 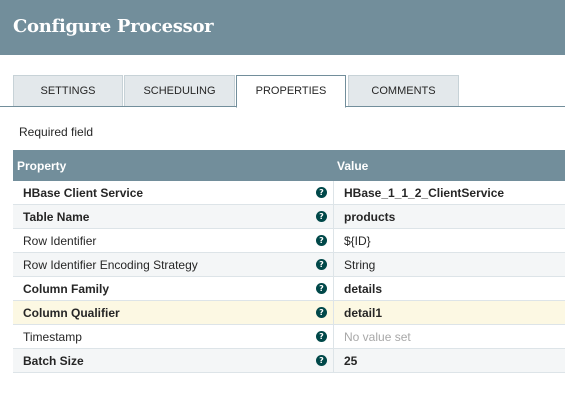 I want to click on property-name: Row Identifier, so click(x=60, y=241).